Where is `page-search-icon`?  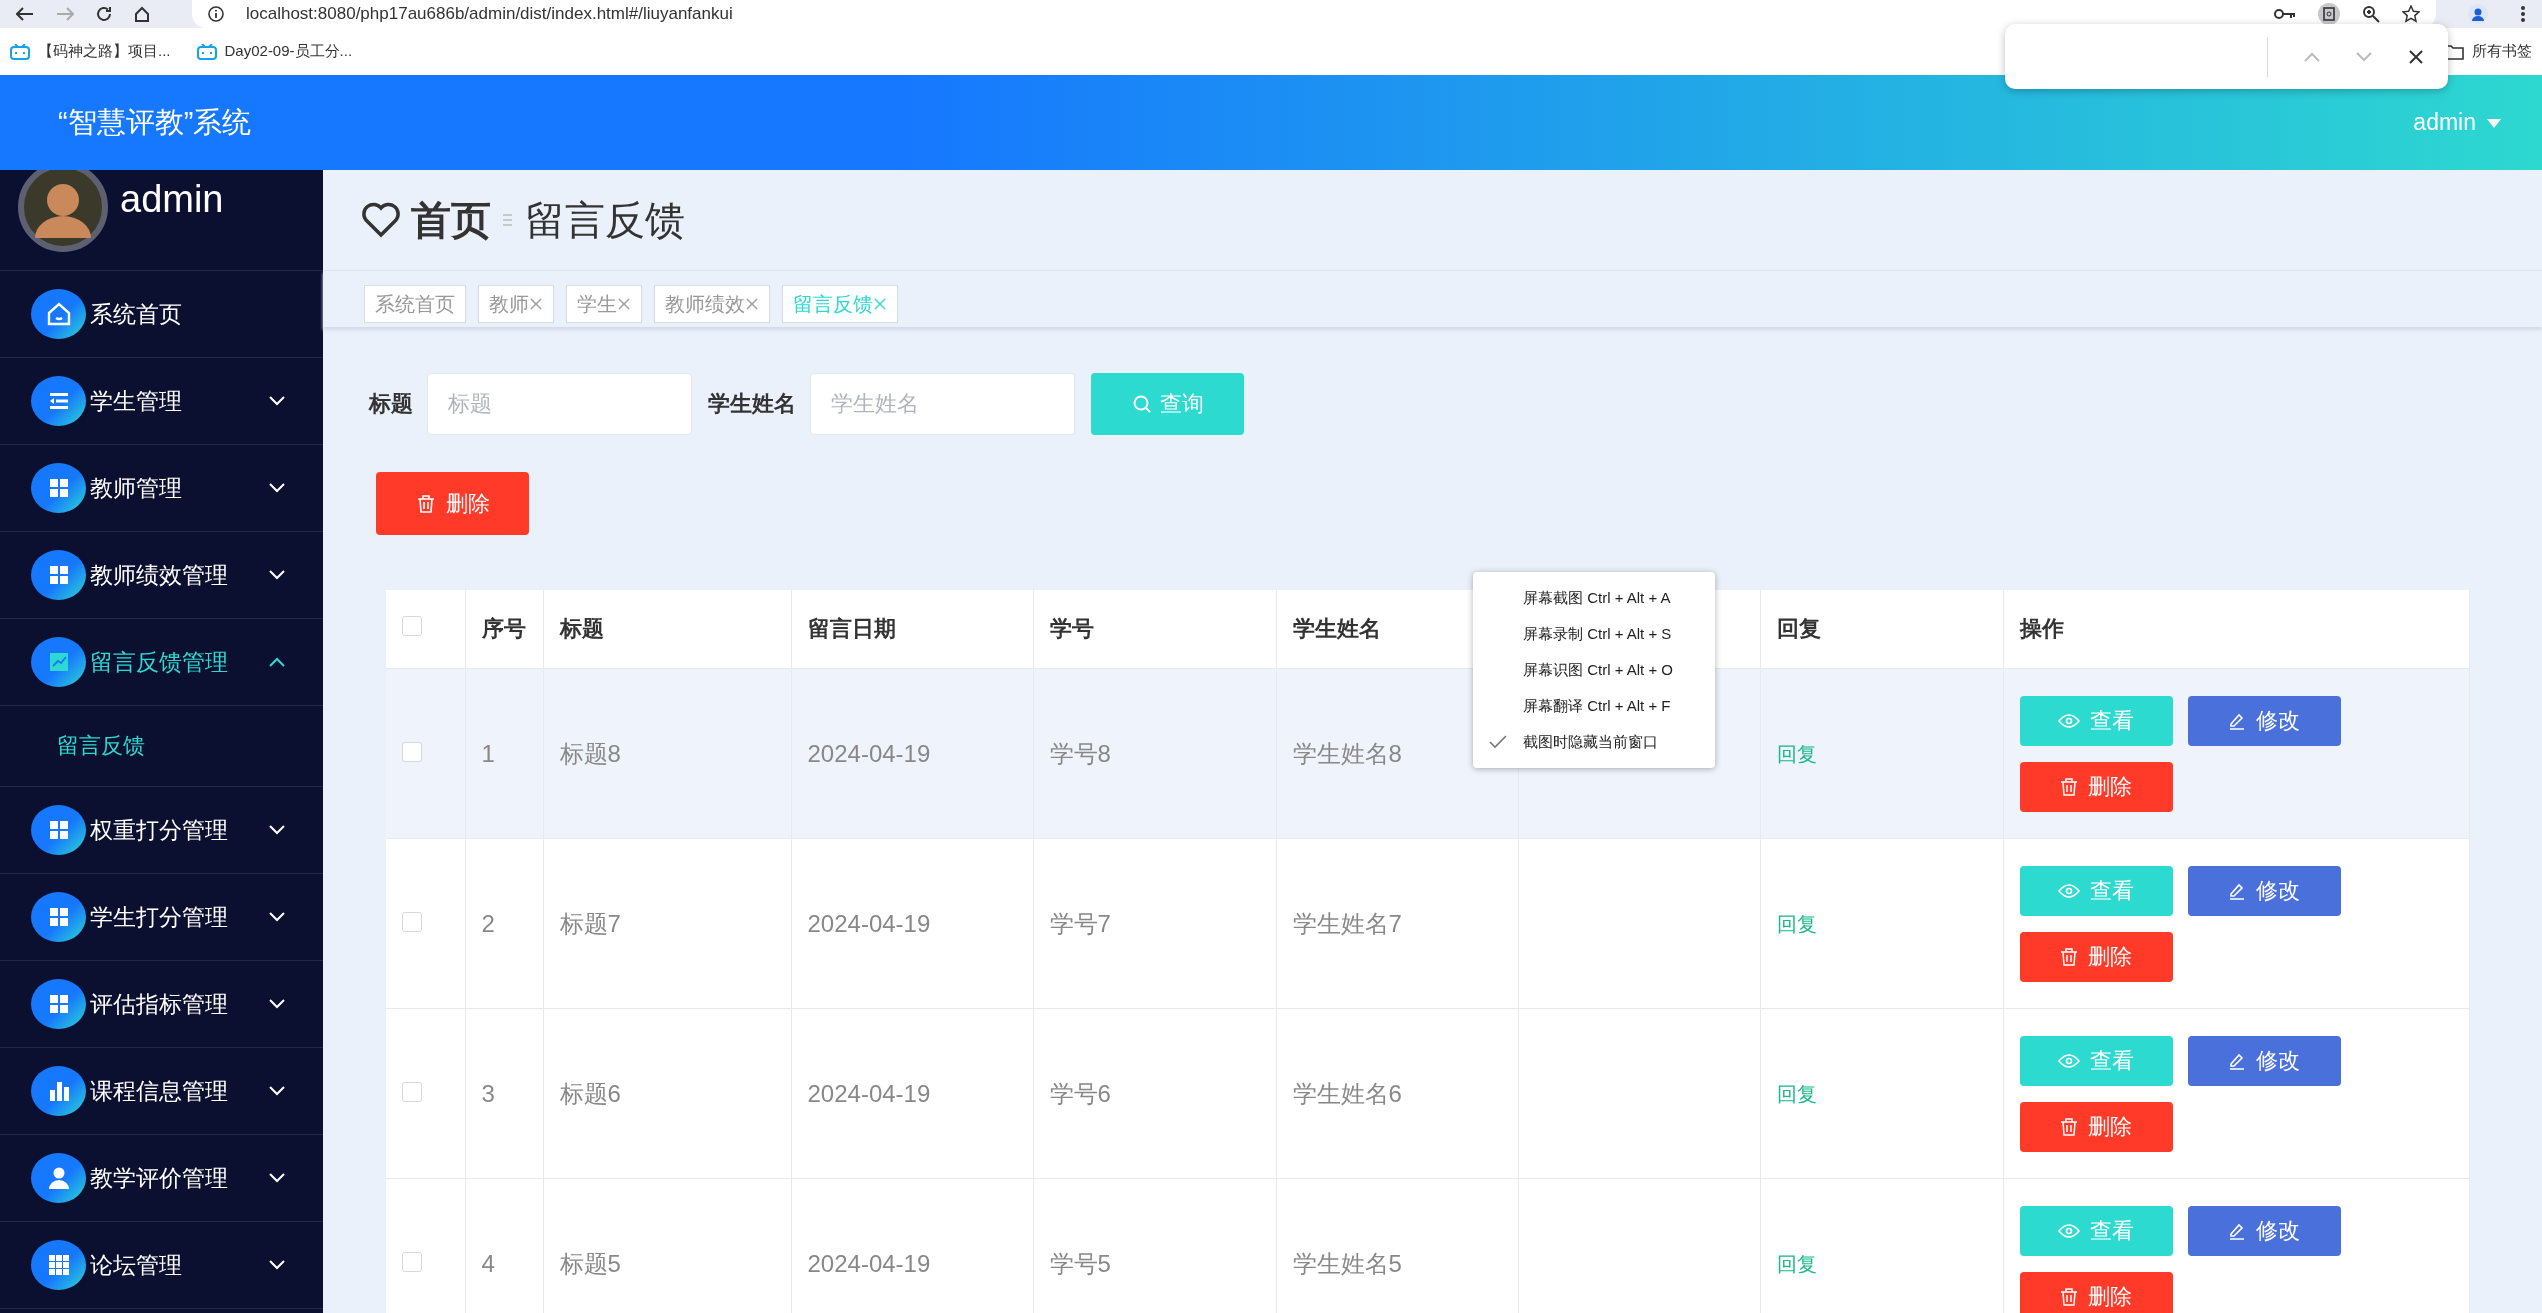
page-search-icon is located at coordinates (2329, 14).